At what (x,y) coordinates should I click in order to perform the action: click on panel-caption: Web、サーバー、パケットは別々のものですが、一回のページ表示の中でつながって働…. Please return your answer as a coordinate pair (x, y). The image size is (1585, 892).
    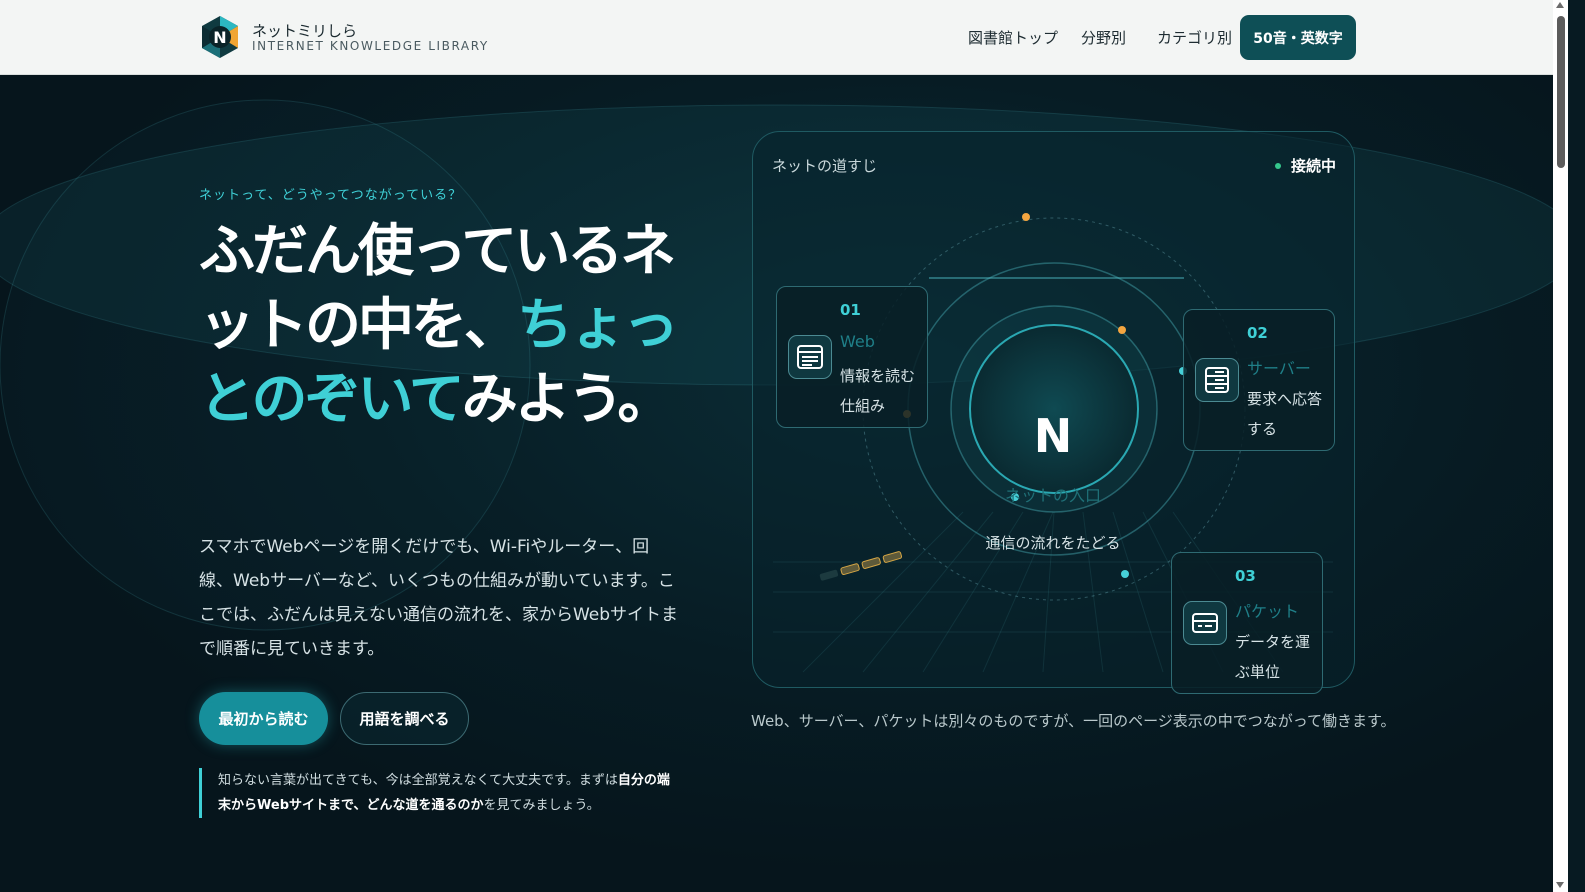
    Looking at the image, I should click on (1073, 721).